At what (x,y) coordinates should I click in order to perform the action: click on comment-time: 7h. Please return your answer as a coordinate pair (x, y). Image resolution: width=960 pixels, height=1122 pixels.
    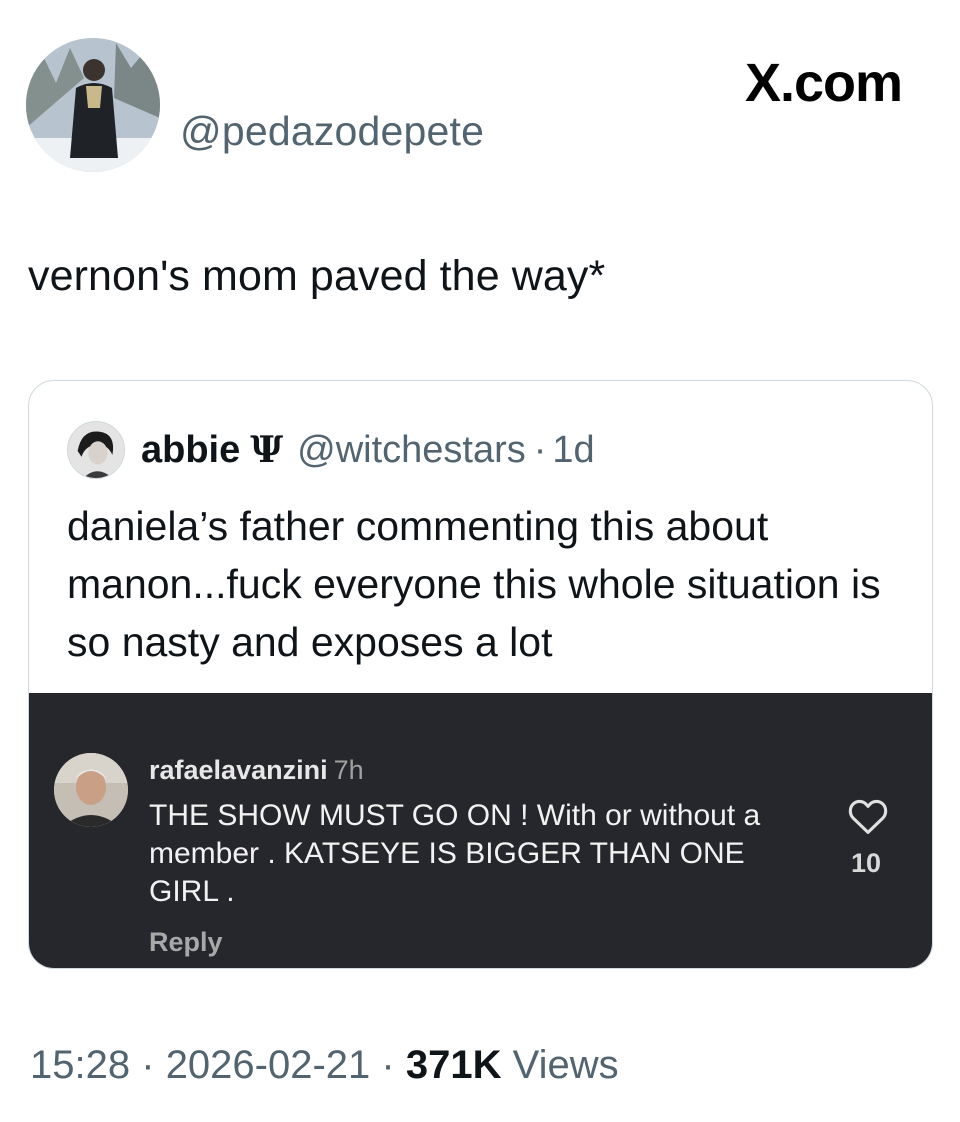
    Looking at the image, I should click on (348, 770).